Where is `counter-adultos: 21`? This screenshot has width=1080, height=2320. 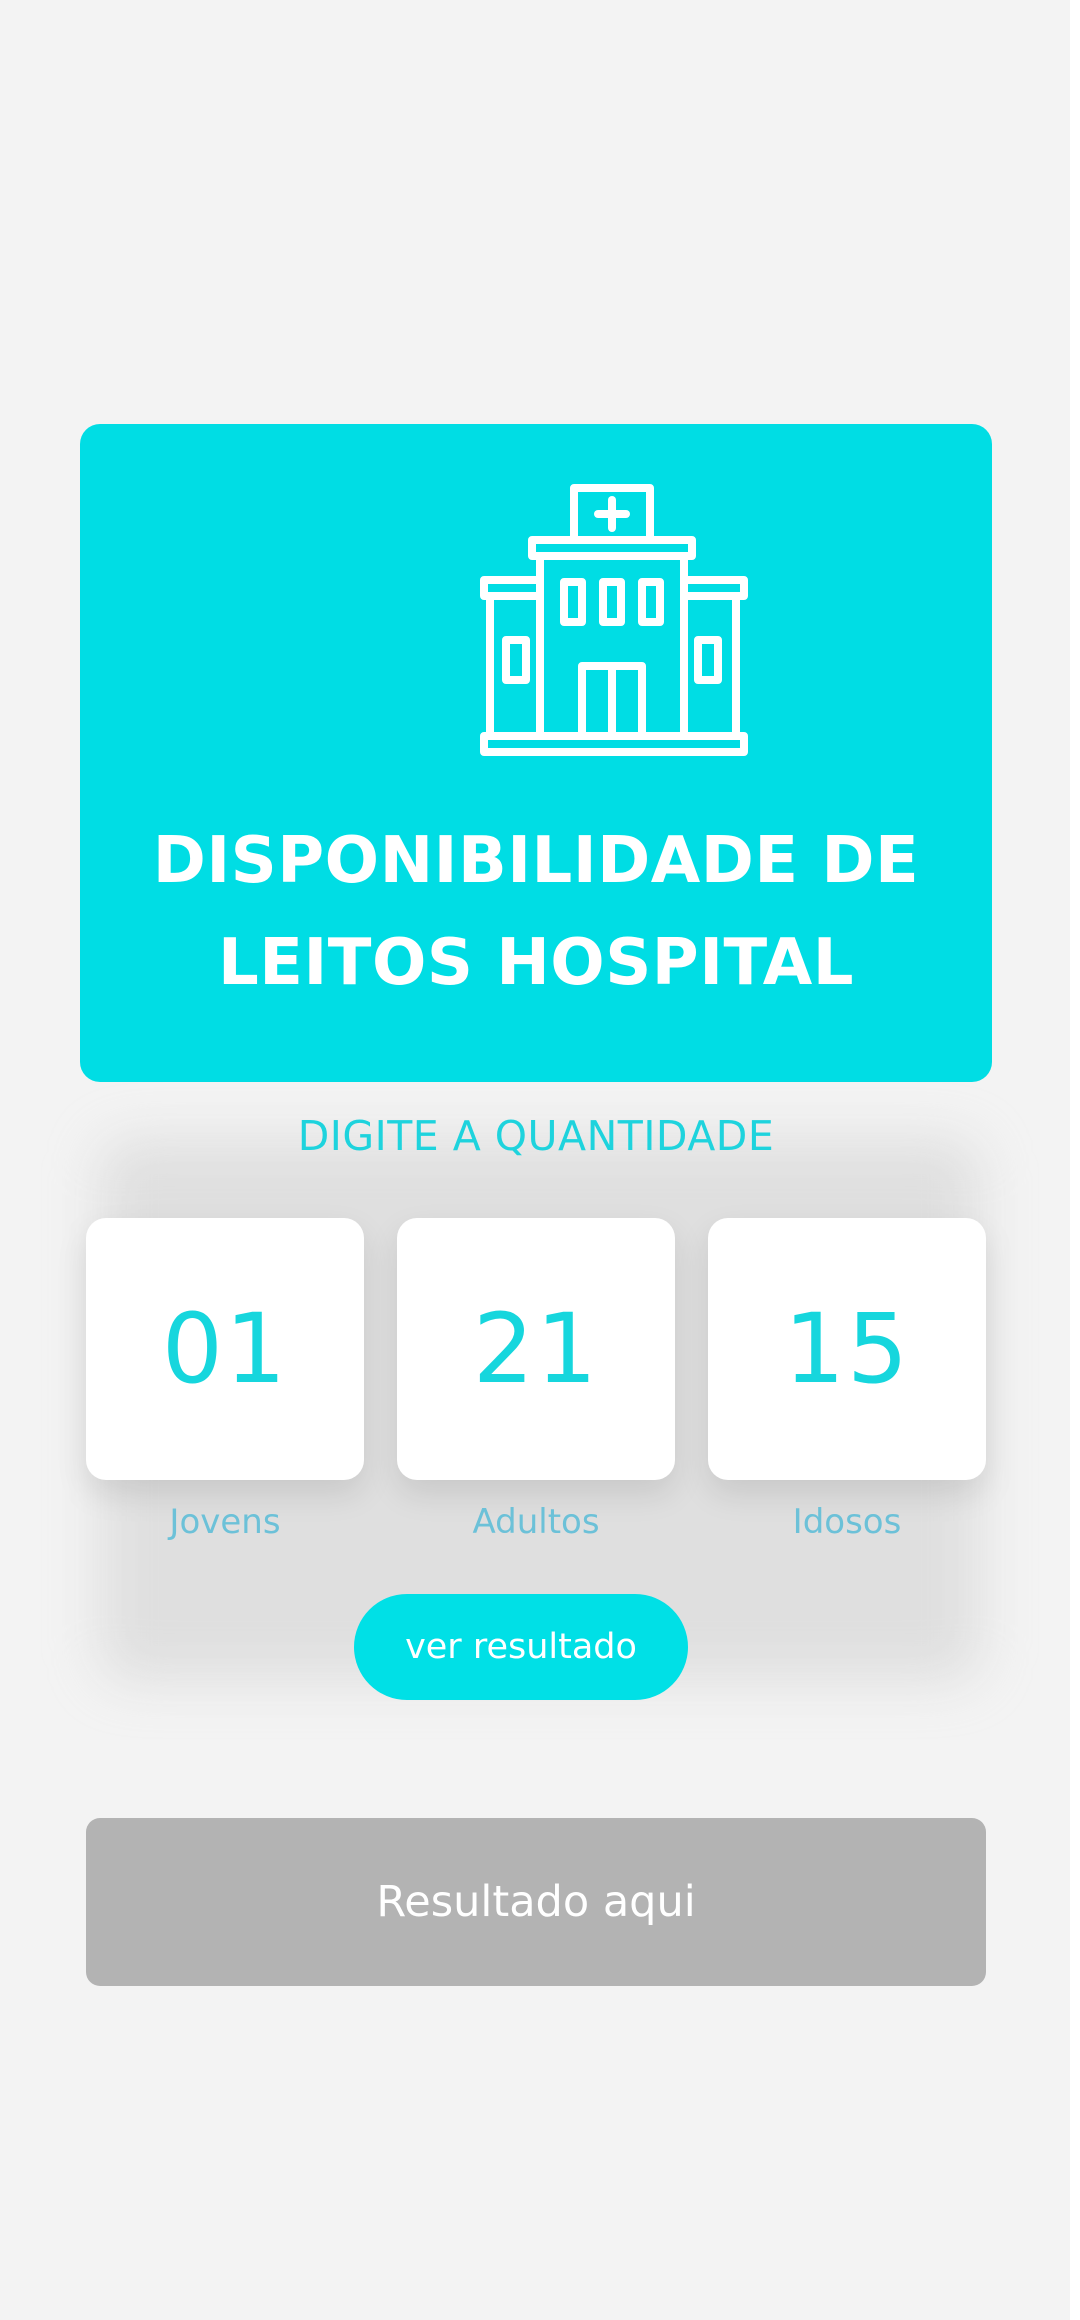
counter-adultos: 21 is located at coordinates (536, 1349).